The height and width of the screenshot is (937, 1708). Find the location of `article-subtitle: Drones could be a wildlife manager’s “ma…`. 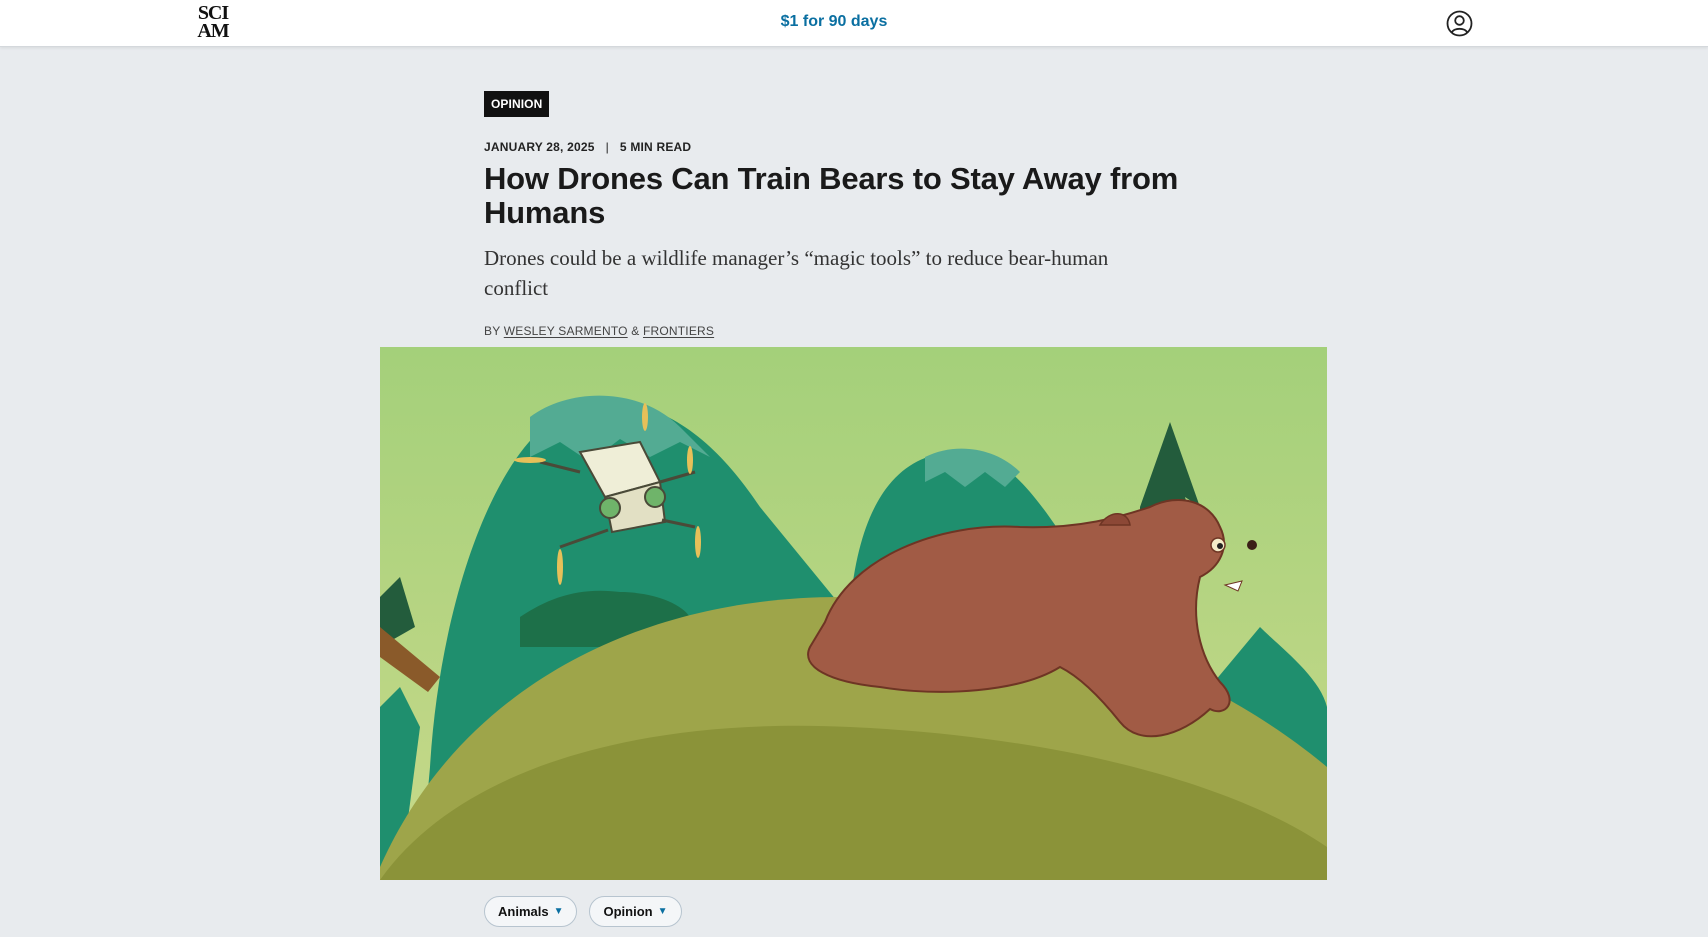

article-subtitle: Drones could be a wildlife manager’s “ma… is located at coordinates (796, 273).